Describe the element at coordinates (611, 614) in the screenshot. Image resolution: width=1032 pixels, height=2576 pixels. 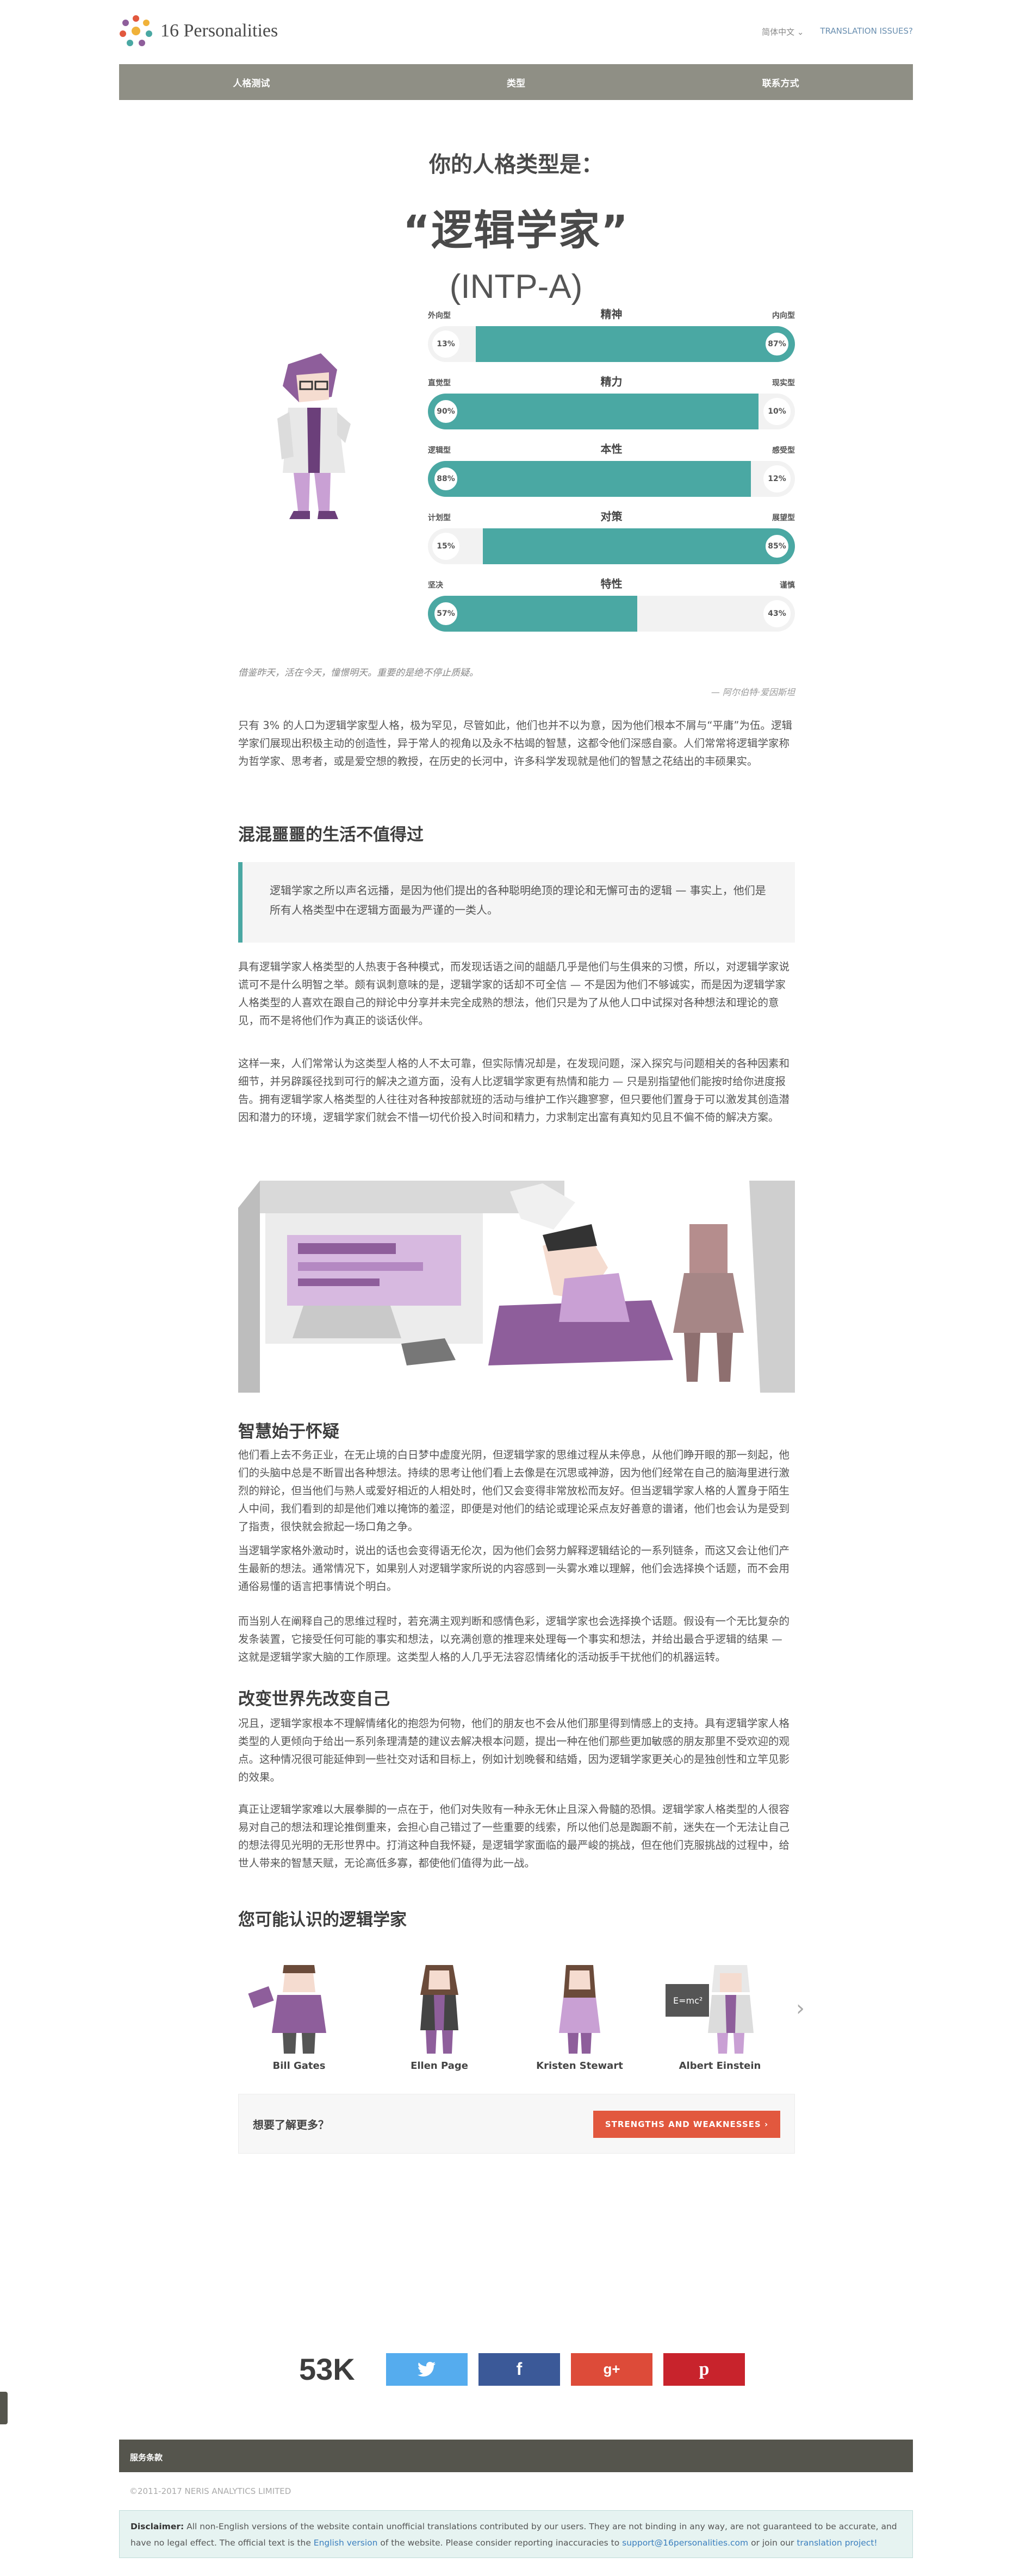
I see `trait-bar: 57% 43%` at that location.